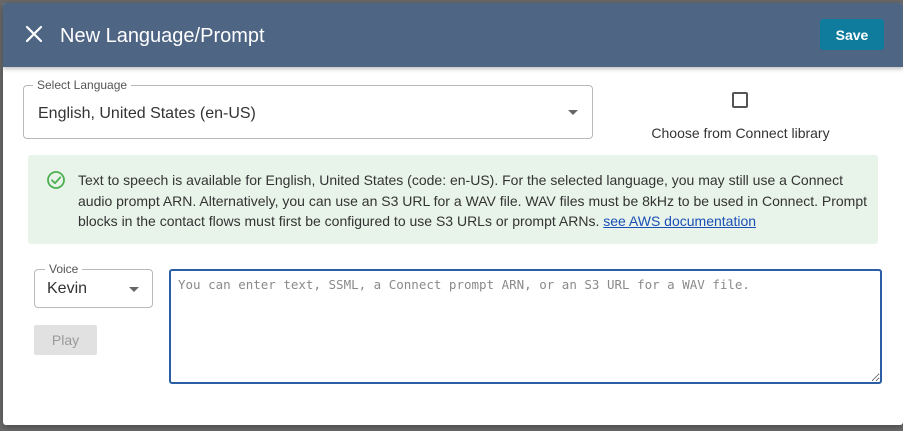  Describe the element at coordinates (93, 285) in the screenshot. I see `voice-select: Voice Kevin` at that location.